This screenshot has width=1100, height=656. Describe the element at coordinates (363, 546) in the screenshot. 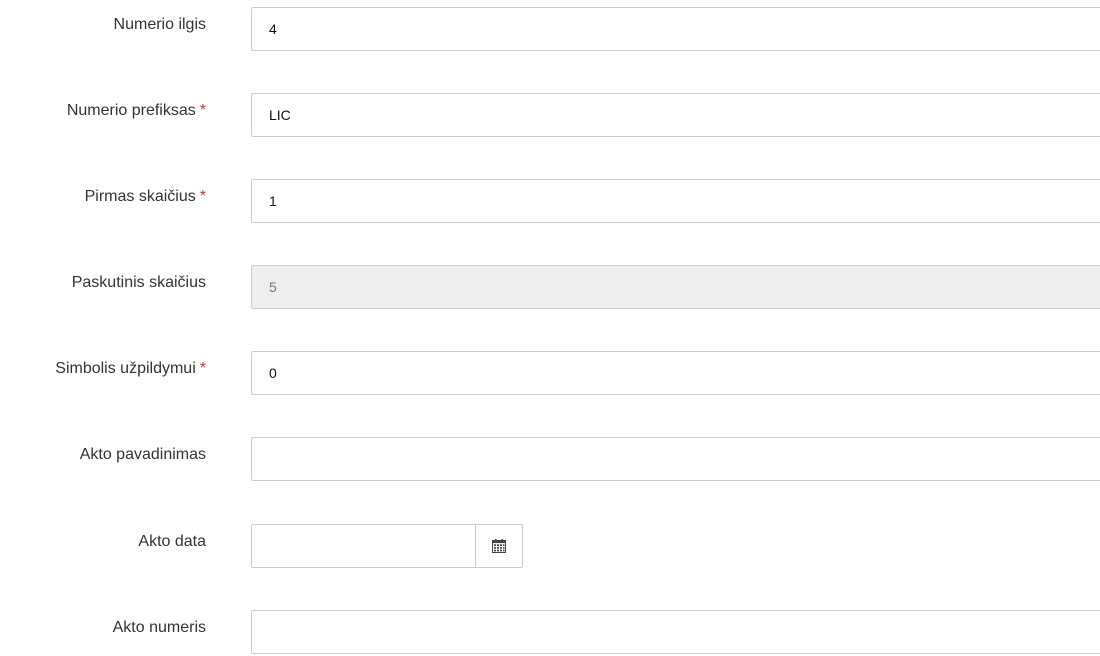

I see `akto-data-input` at that location.